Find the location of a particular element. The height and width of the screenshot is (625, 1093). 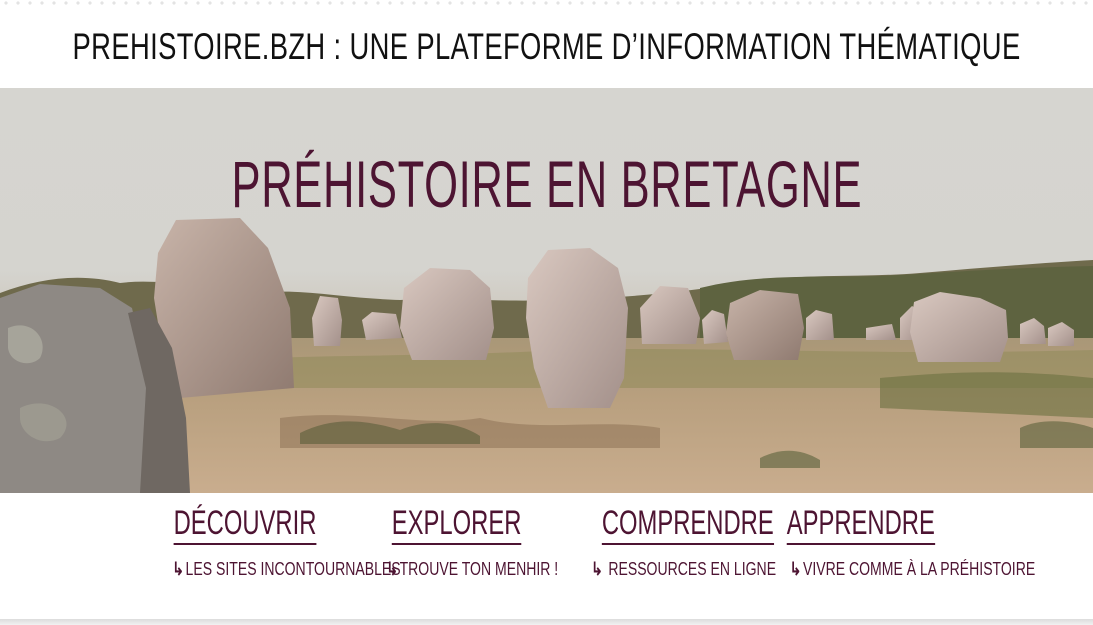

nav-sub-label: ressources en ligne is located at coordinates (690, 569).